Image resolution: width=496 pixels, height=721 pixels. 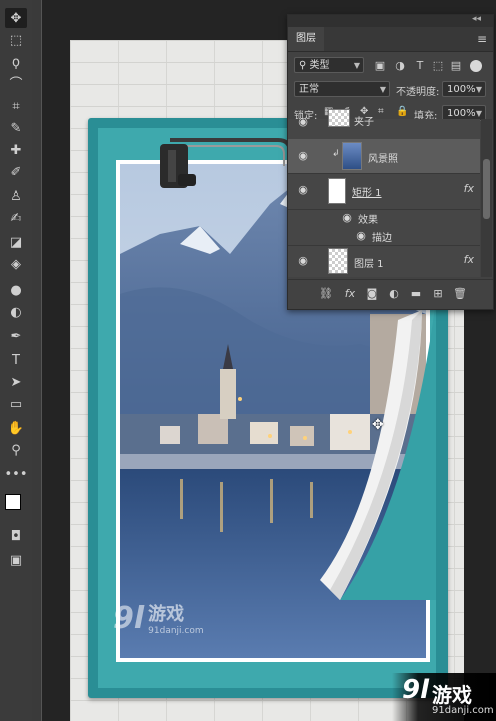 I want to click on layer-row-layer1: ◉ 图层 1 fx, so click(x=384, y=261).